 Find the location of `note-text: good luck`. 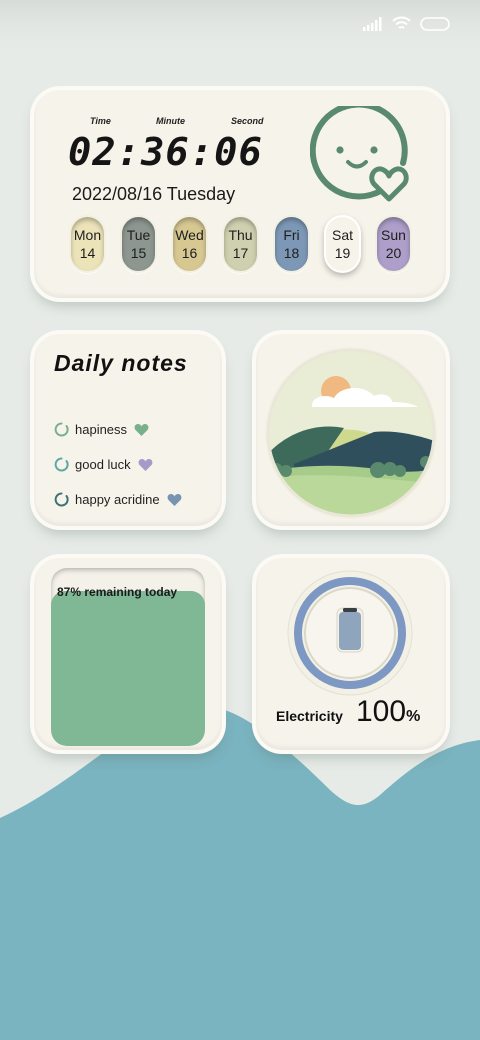

note-text: good luck is located at coordinates (103, 464).